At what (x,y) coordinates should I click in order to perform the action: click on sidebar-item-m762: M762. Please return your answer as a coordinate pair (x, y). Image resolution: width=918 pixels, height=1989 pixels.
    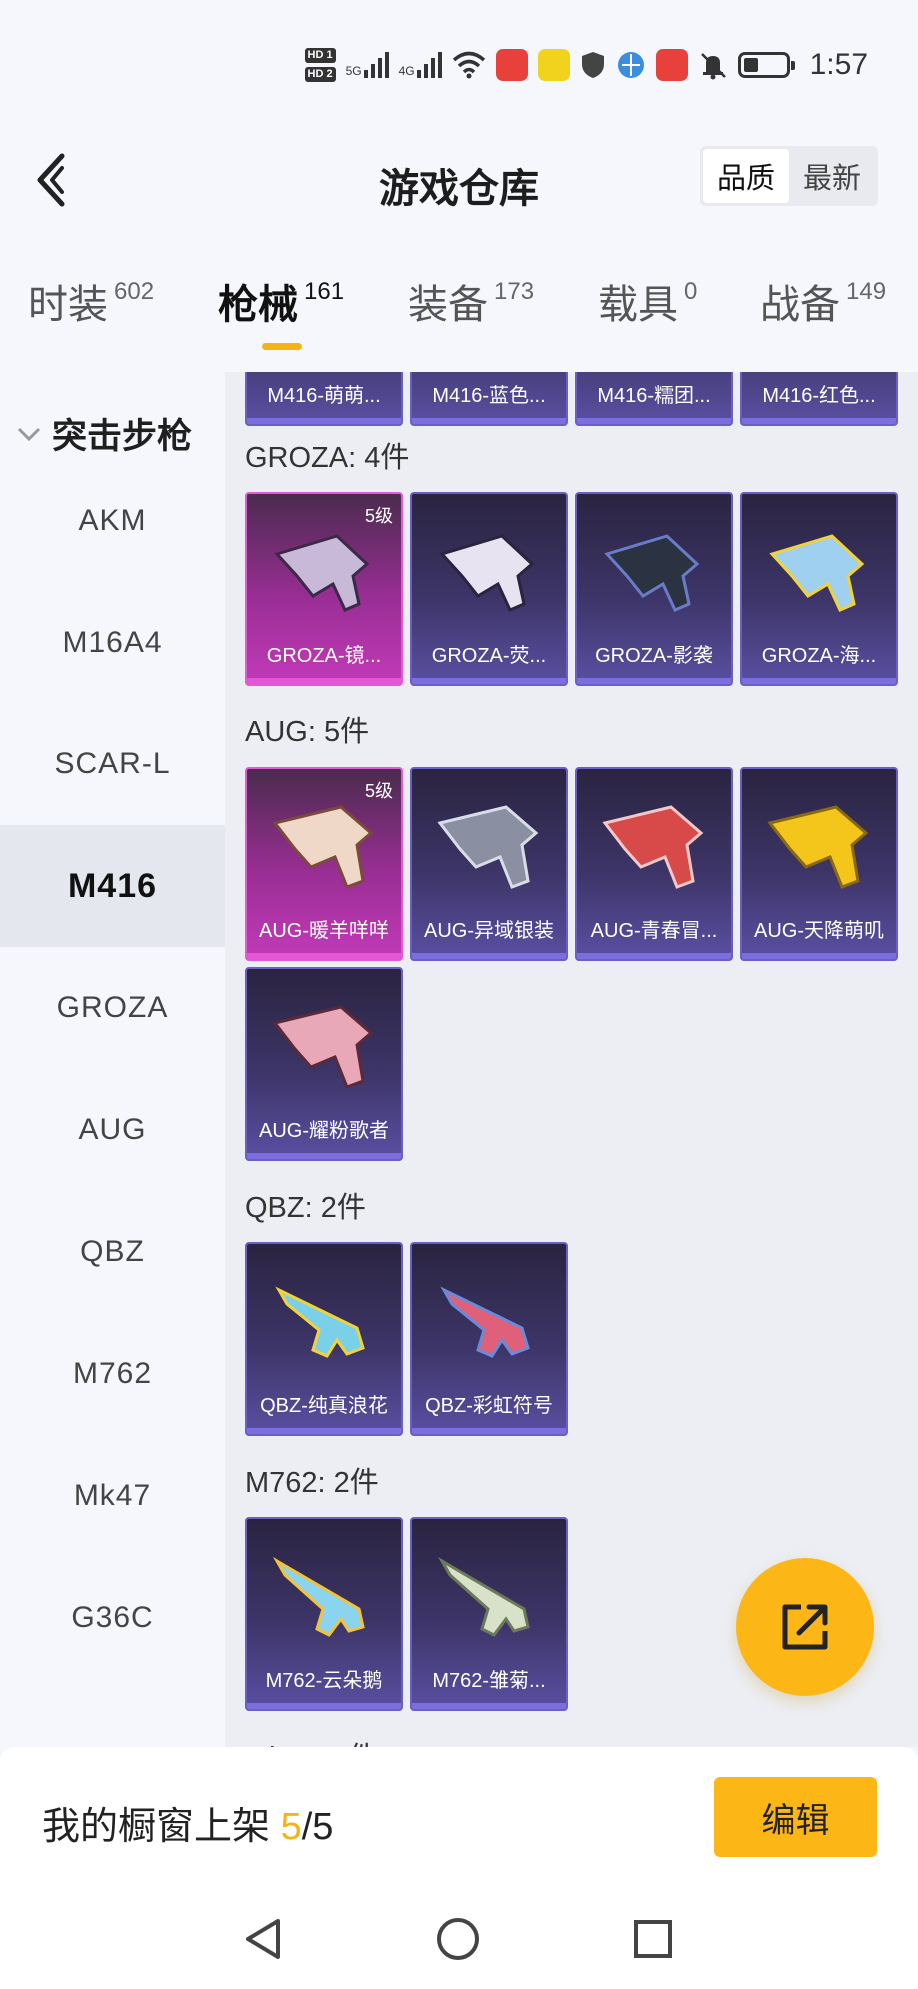
    Looking at the image, I should click on (112, 1374).